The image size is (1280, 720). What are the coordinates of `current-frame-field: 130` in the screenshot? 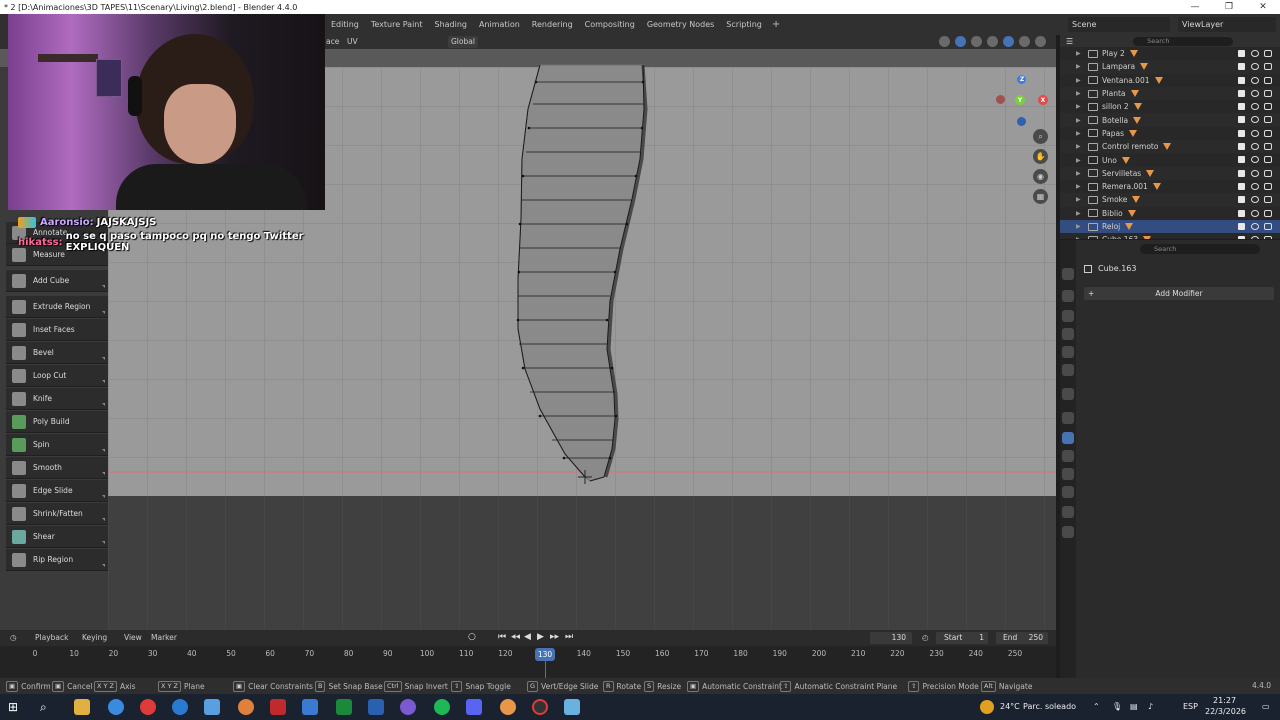 It's located at (891, 638).